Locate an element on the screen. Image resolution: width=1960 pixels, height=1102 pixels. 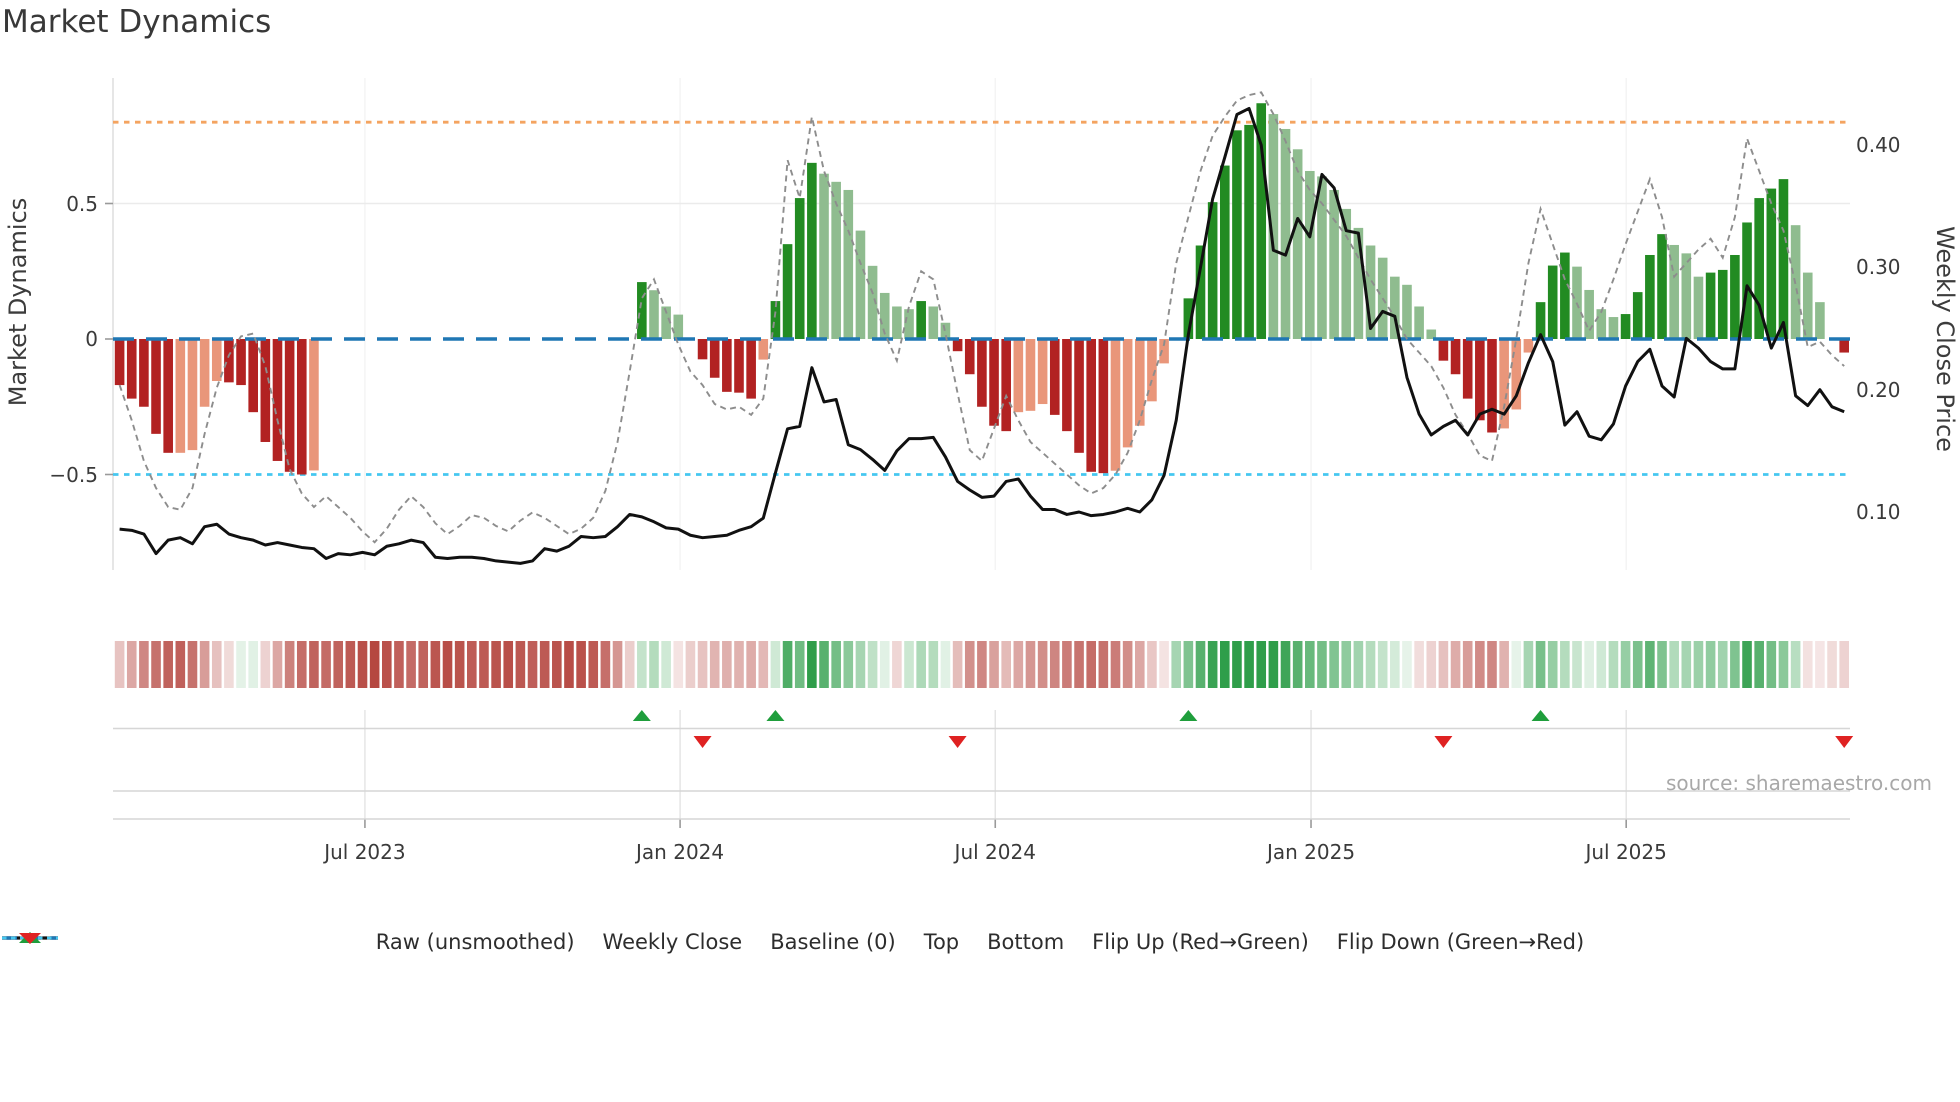
legend-item: Flip Up (Red→Green) is located at coordinates (664, 942).